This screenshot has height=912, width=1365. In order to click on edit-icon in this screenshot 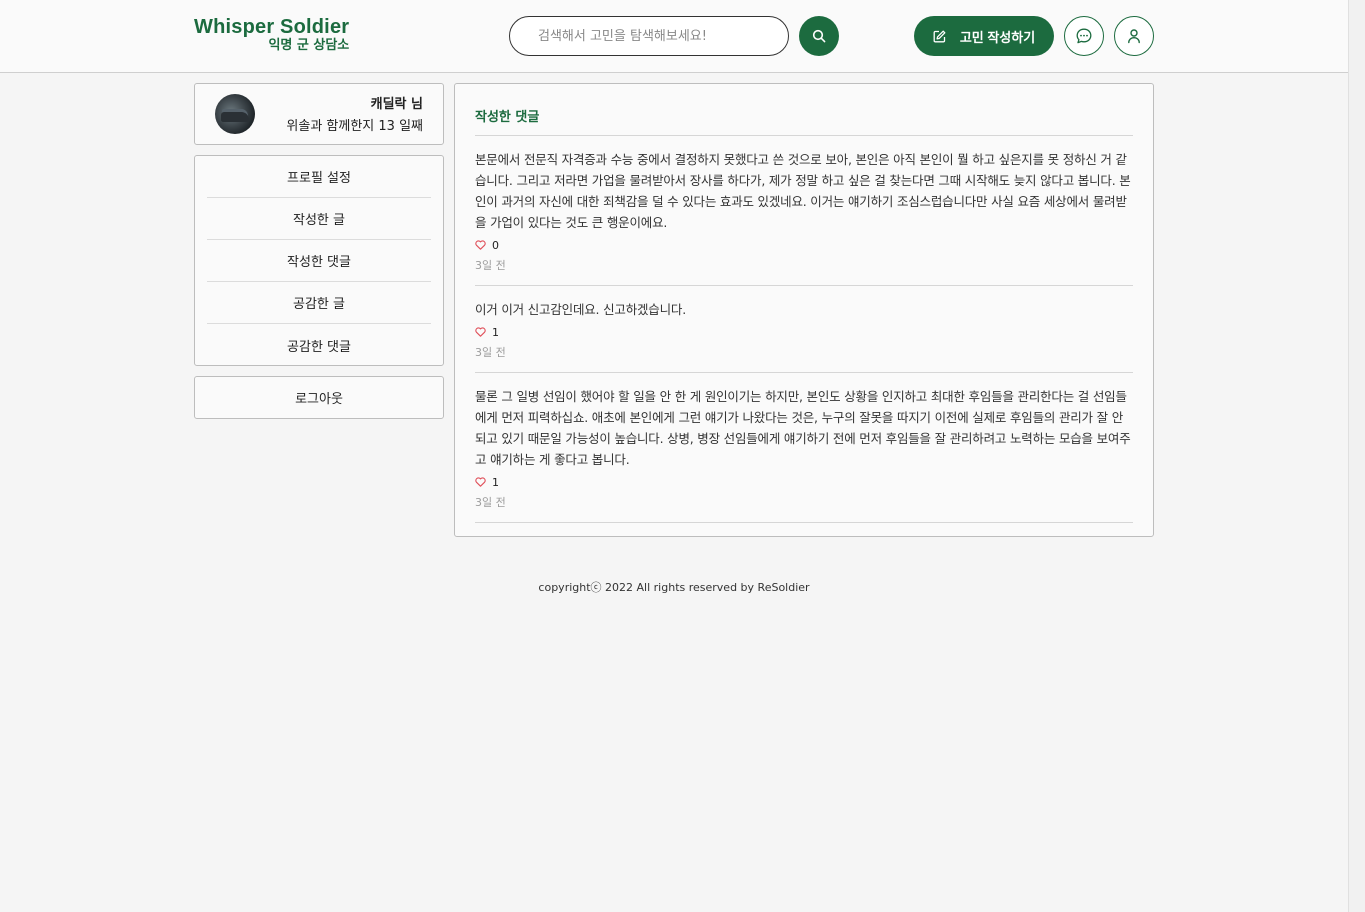, I will do `click(939, 36)`.